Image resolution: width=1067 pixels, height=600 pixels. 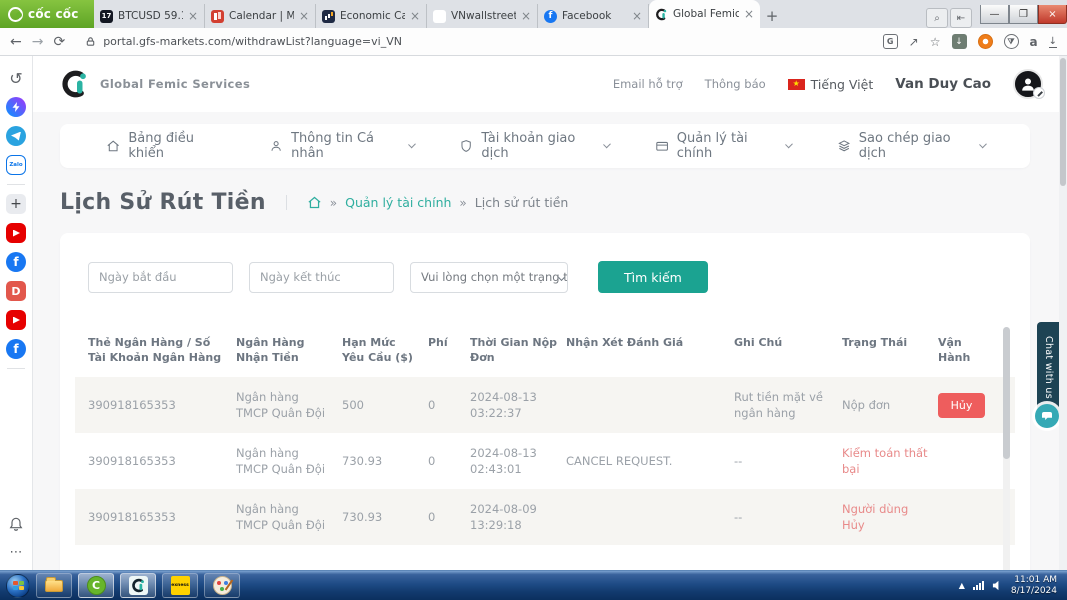 I want to click on chat-with-us-tab: Chat with us, so click(x=1048, y=367).